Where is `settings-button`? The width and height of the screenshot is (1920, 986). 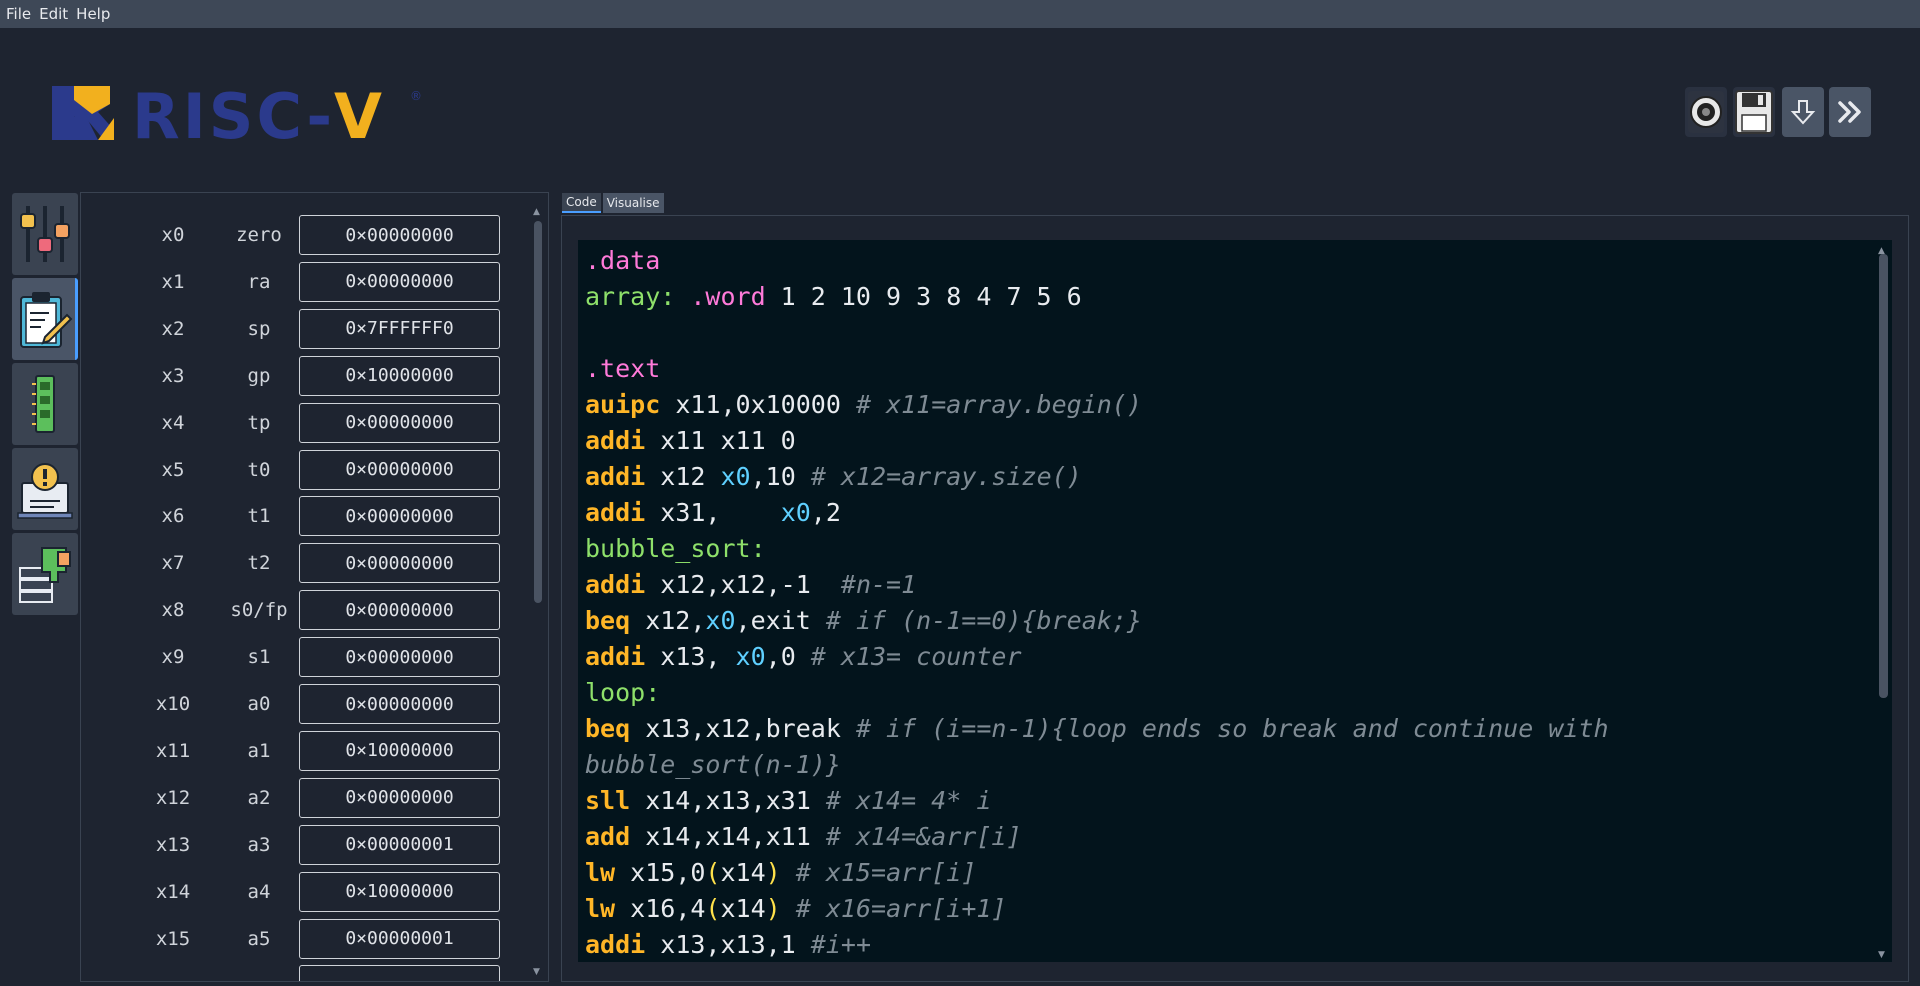
settings-button is located at coordinates (1706, 112).